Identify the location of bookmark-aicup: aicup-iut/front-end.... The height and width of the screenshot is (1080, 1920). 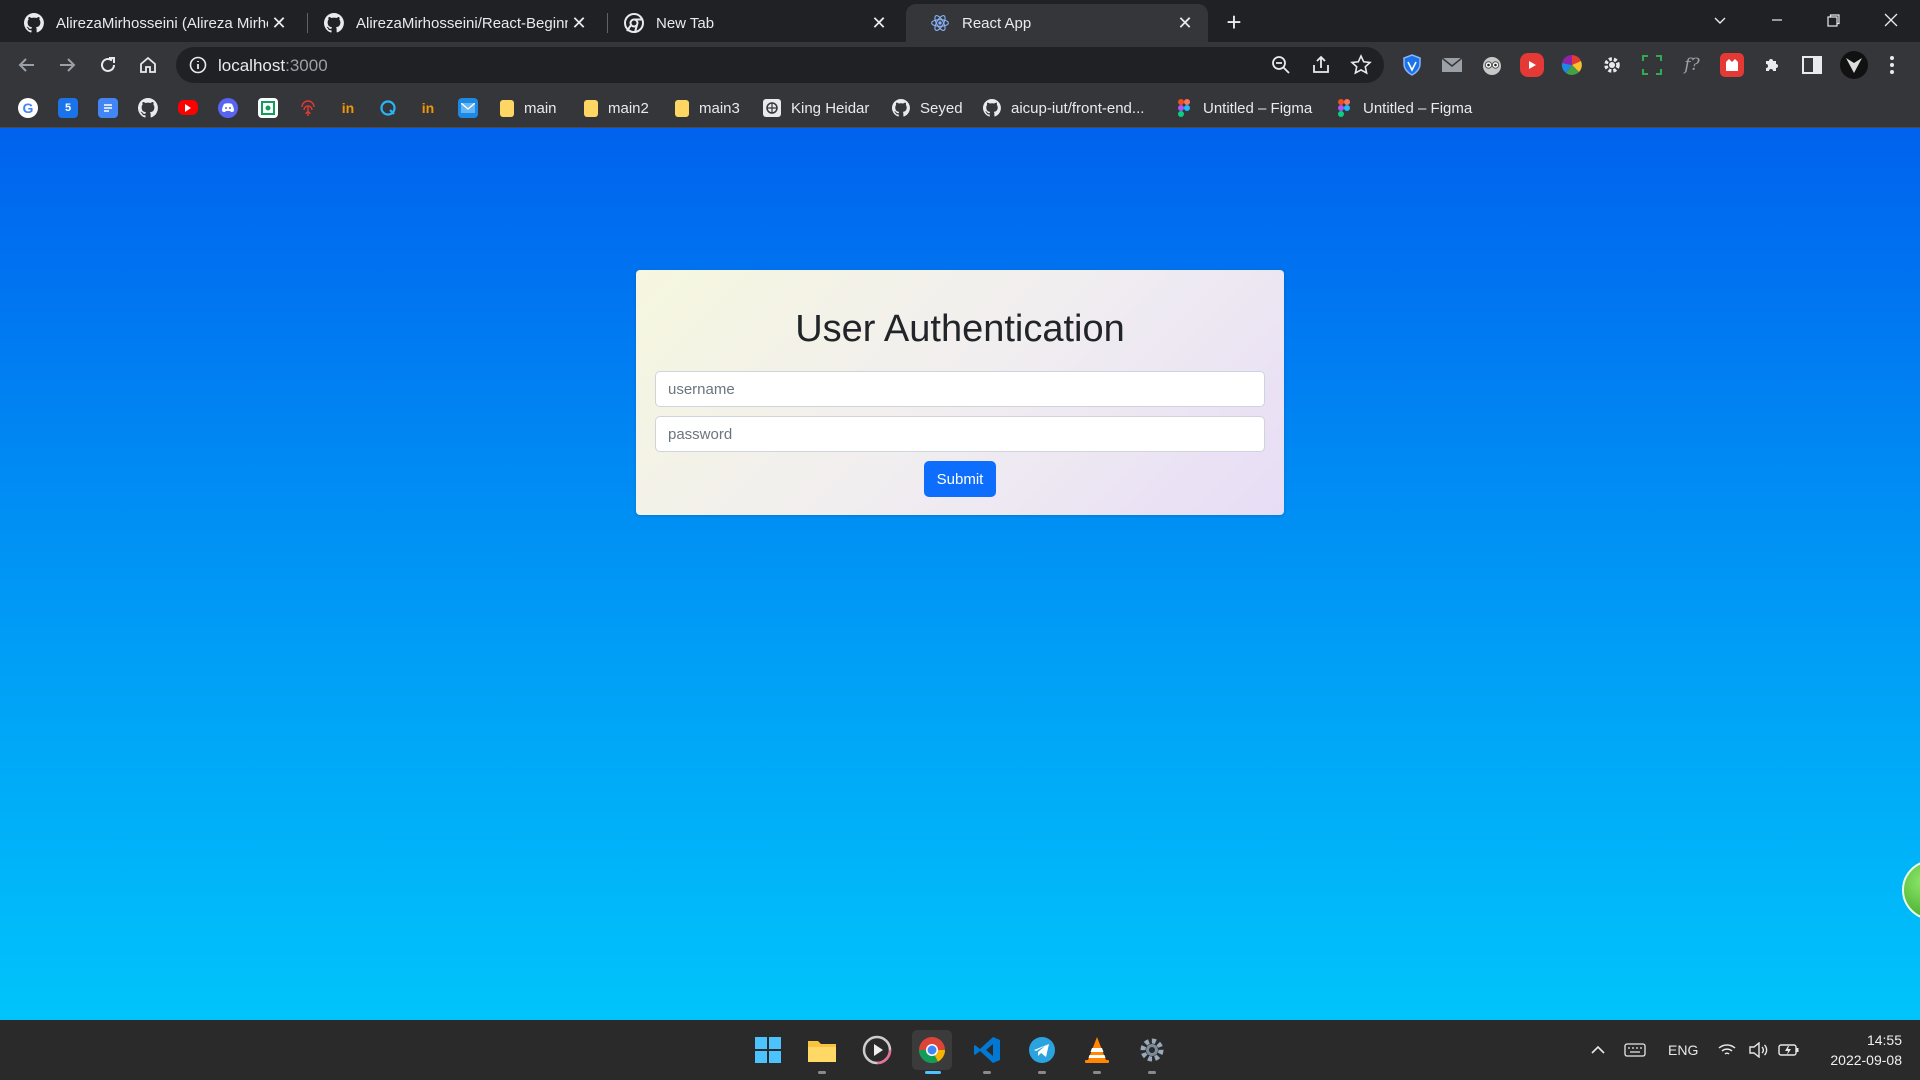
(1063, 108).